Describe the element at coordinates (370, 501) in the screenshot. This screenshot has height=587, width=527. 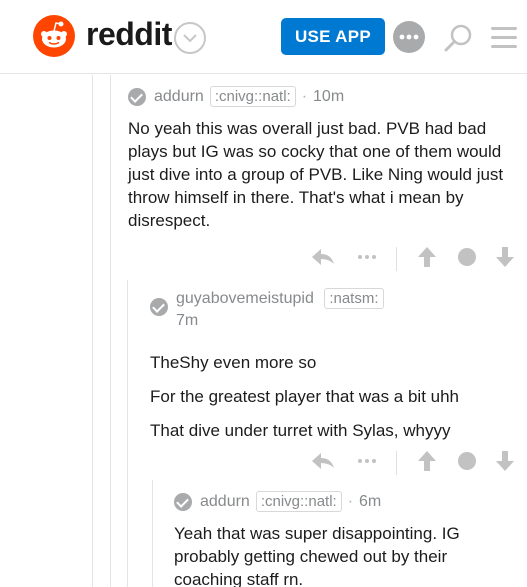
I see `comment-time: 6m` at that location.